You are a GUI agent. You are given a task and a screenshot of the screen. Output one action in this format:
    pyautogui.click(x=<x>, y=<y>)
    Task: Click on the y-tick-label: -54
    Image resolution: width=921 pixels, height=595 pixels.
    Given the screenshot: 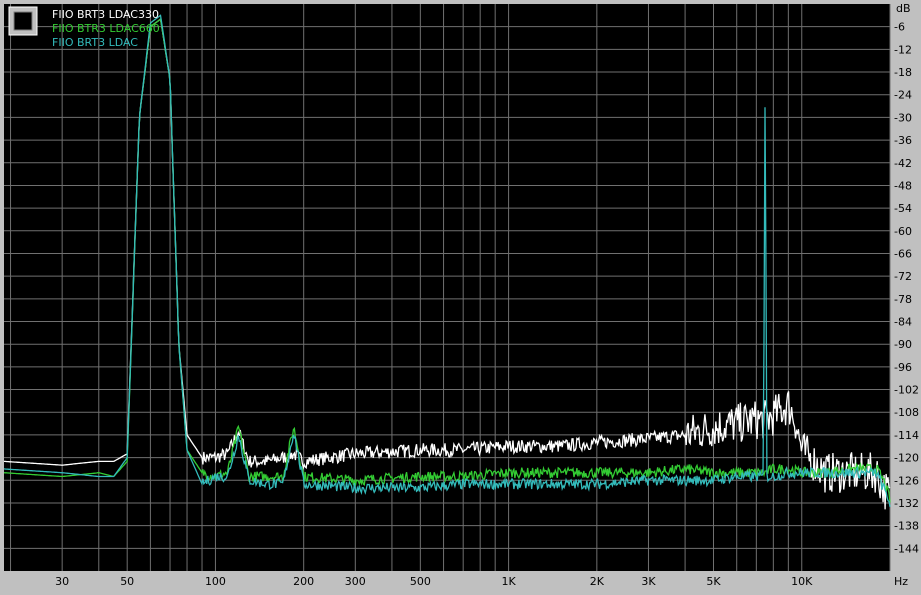 What is the action you would take?
    pyautogui.click(x=903, y=208)
    